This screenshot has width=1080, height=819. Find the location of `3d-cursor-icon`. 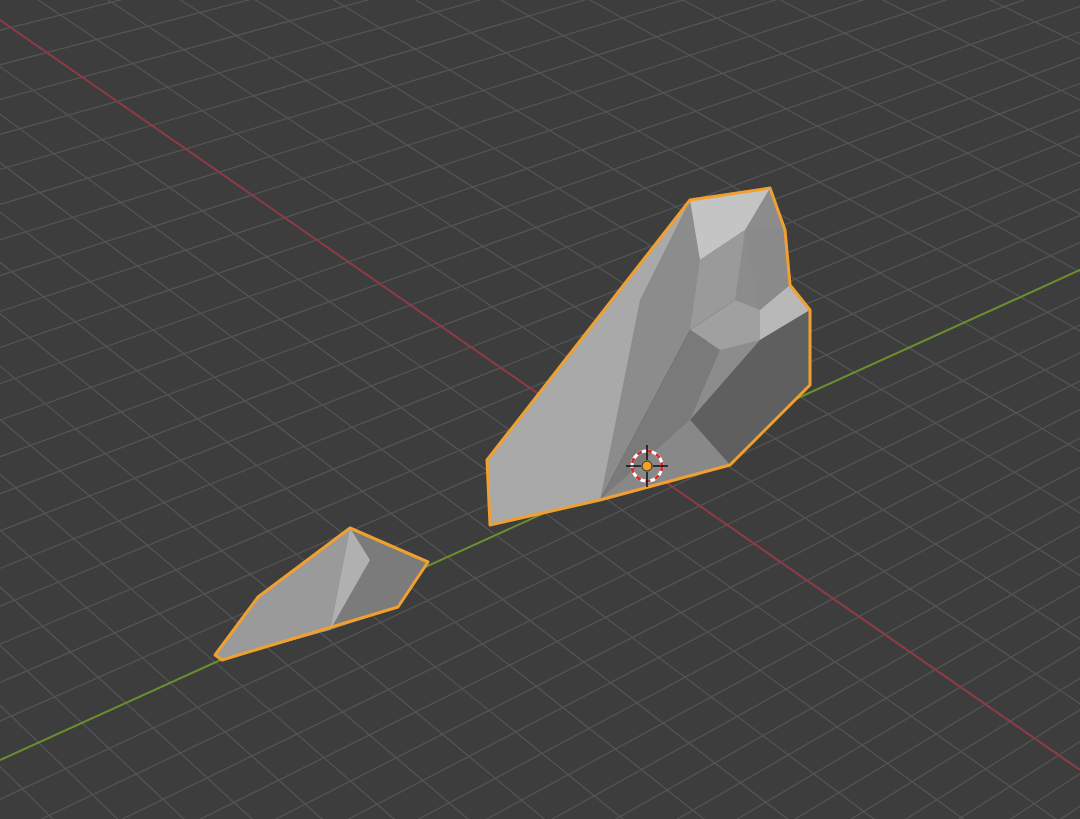

3d-cursor-icon is located at coordinates (647, 466).